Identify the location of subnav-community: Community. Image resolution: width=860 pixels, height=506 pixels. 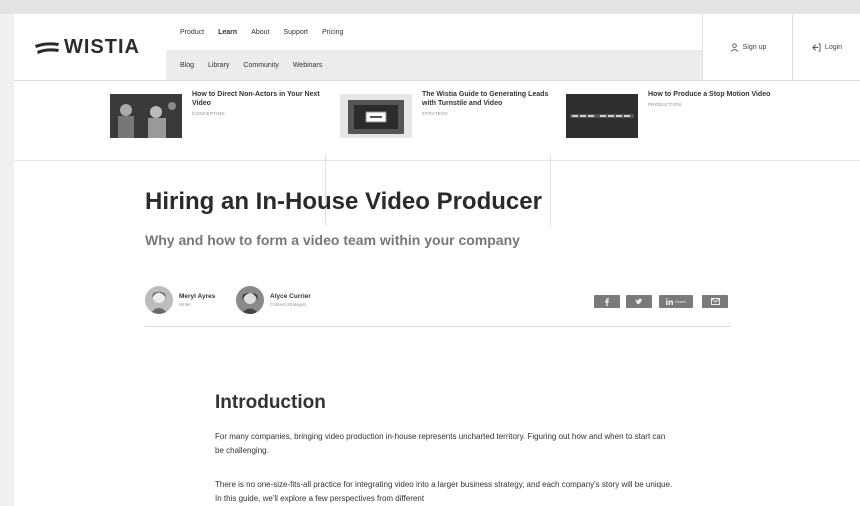
(260, 65).